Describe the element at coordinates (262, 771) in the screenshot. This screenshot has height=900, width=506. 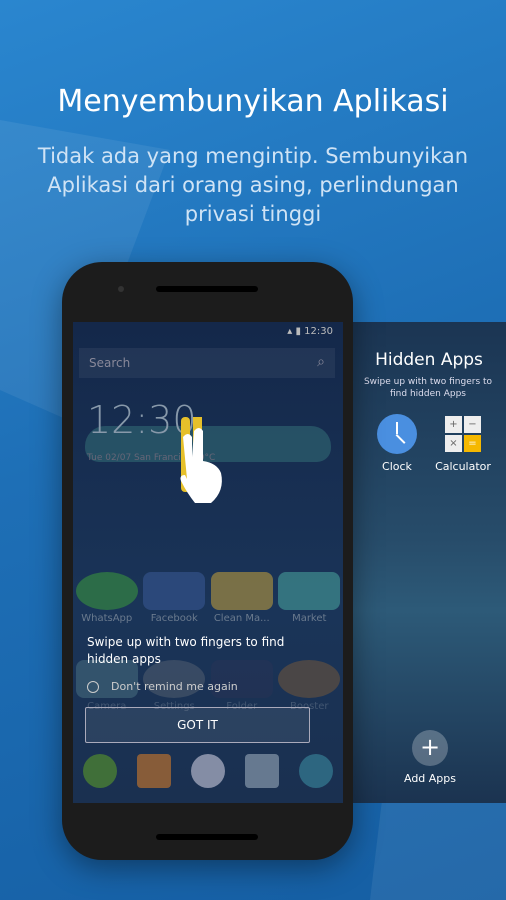
I see `messages-icon` at that location.